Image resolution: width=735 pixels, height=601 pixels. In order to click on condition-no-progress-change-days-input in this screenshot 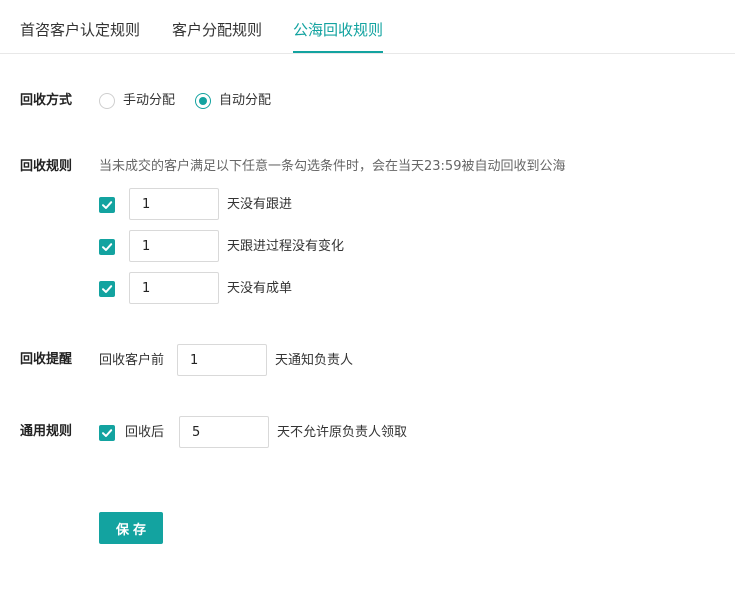, I will do `click(174, 246)`.